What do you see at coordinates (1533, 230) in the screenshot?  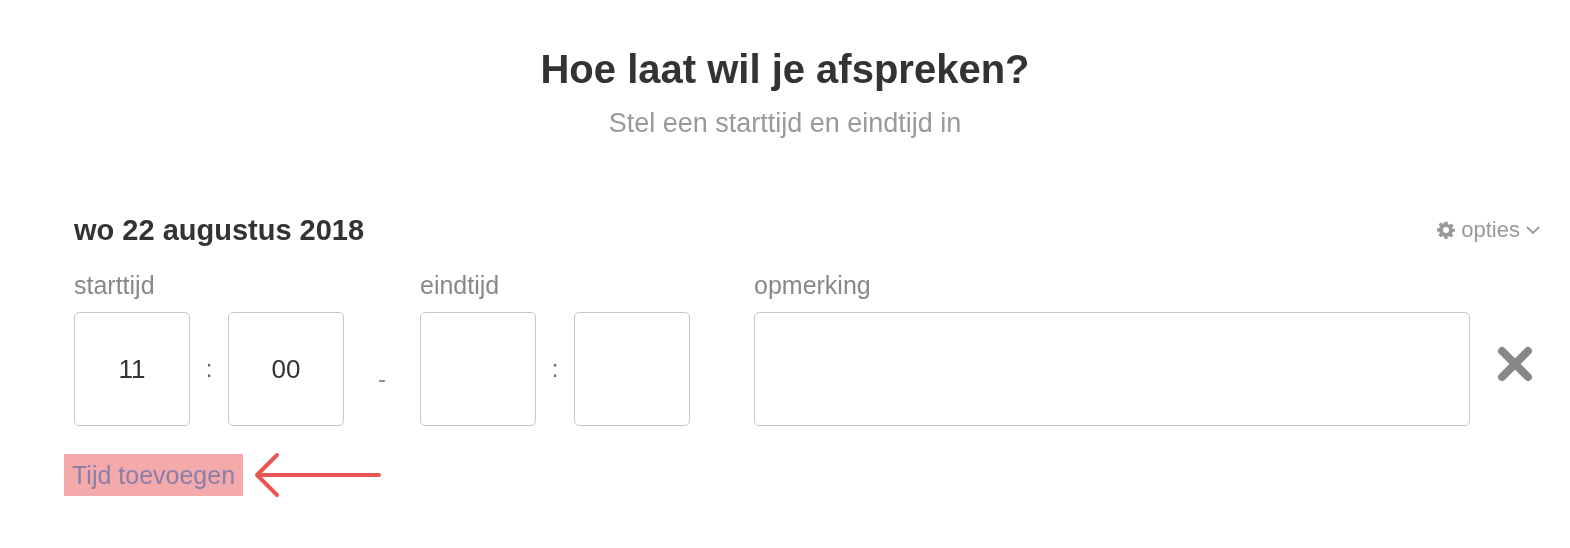 I see `chevron-down-icon` at bounding box center [1533, 230].